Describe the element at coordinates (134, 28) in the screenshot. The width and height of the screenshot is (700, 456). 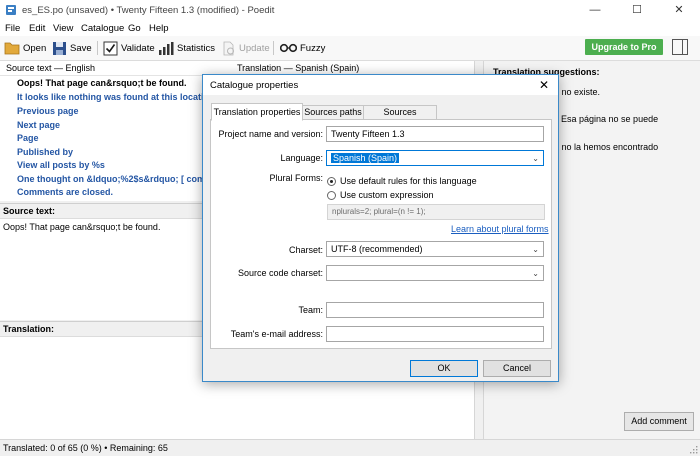
I see `menu-go: Go` at that location.